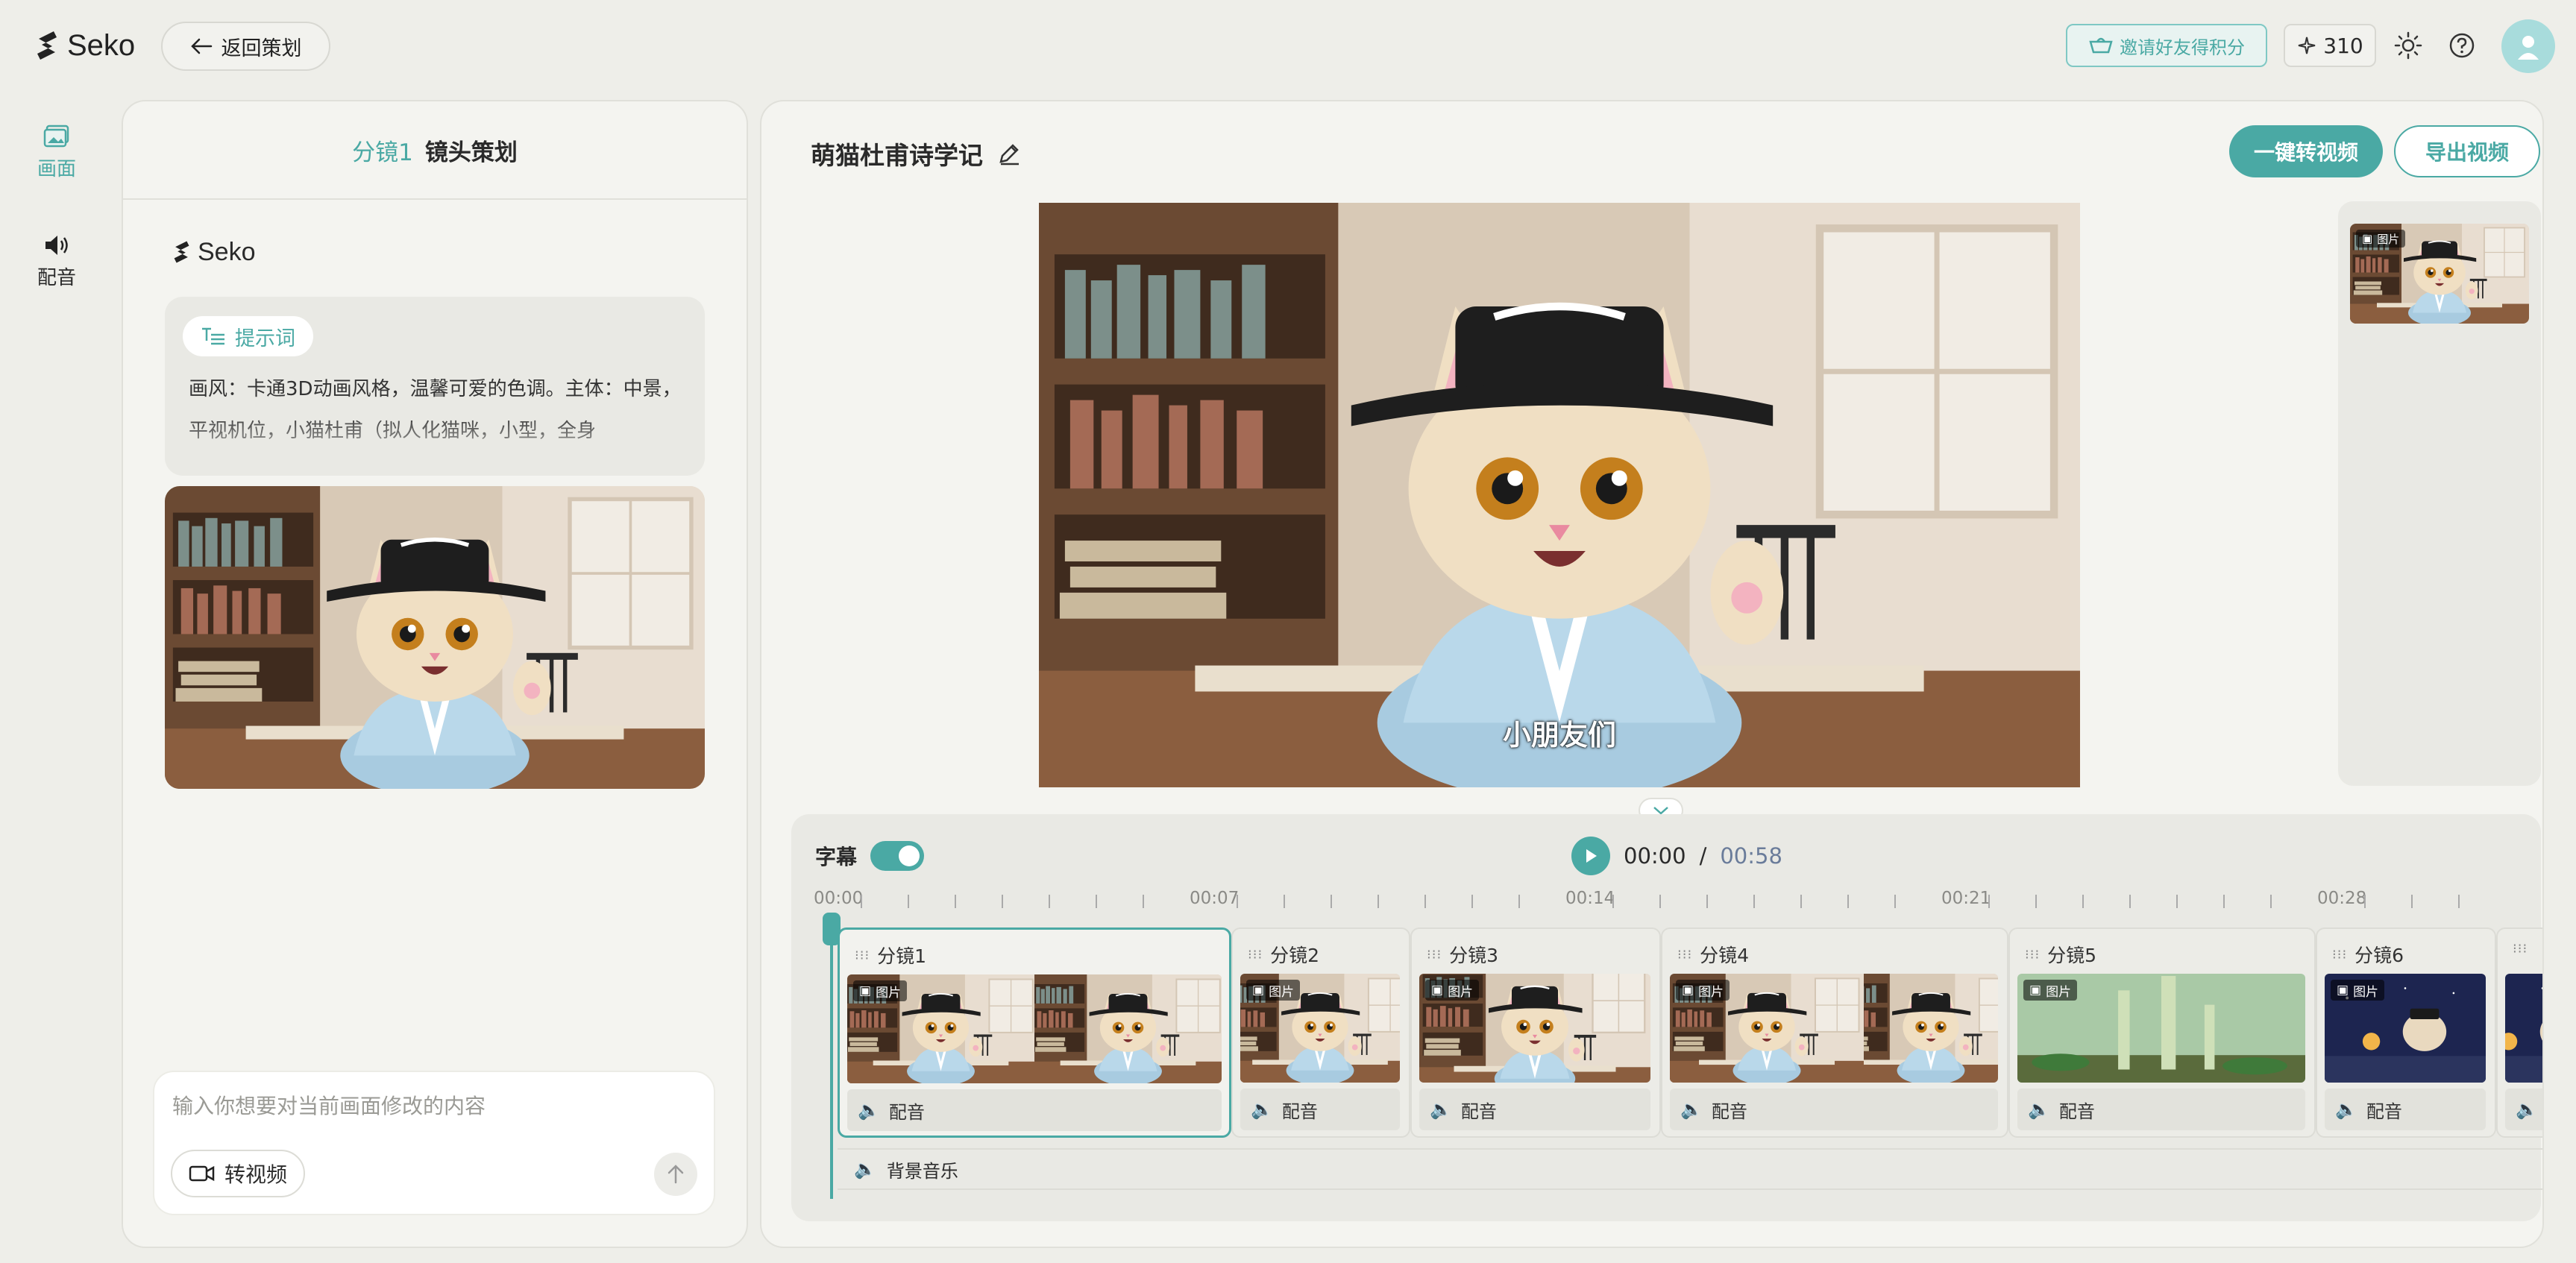 Image resolution: width=2576 pixels, height=1263 pixels. Describe the element at coordinates (2528, 46) in the screenshot. I see `user-avatar` at that location.